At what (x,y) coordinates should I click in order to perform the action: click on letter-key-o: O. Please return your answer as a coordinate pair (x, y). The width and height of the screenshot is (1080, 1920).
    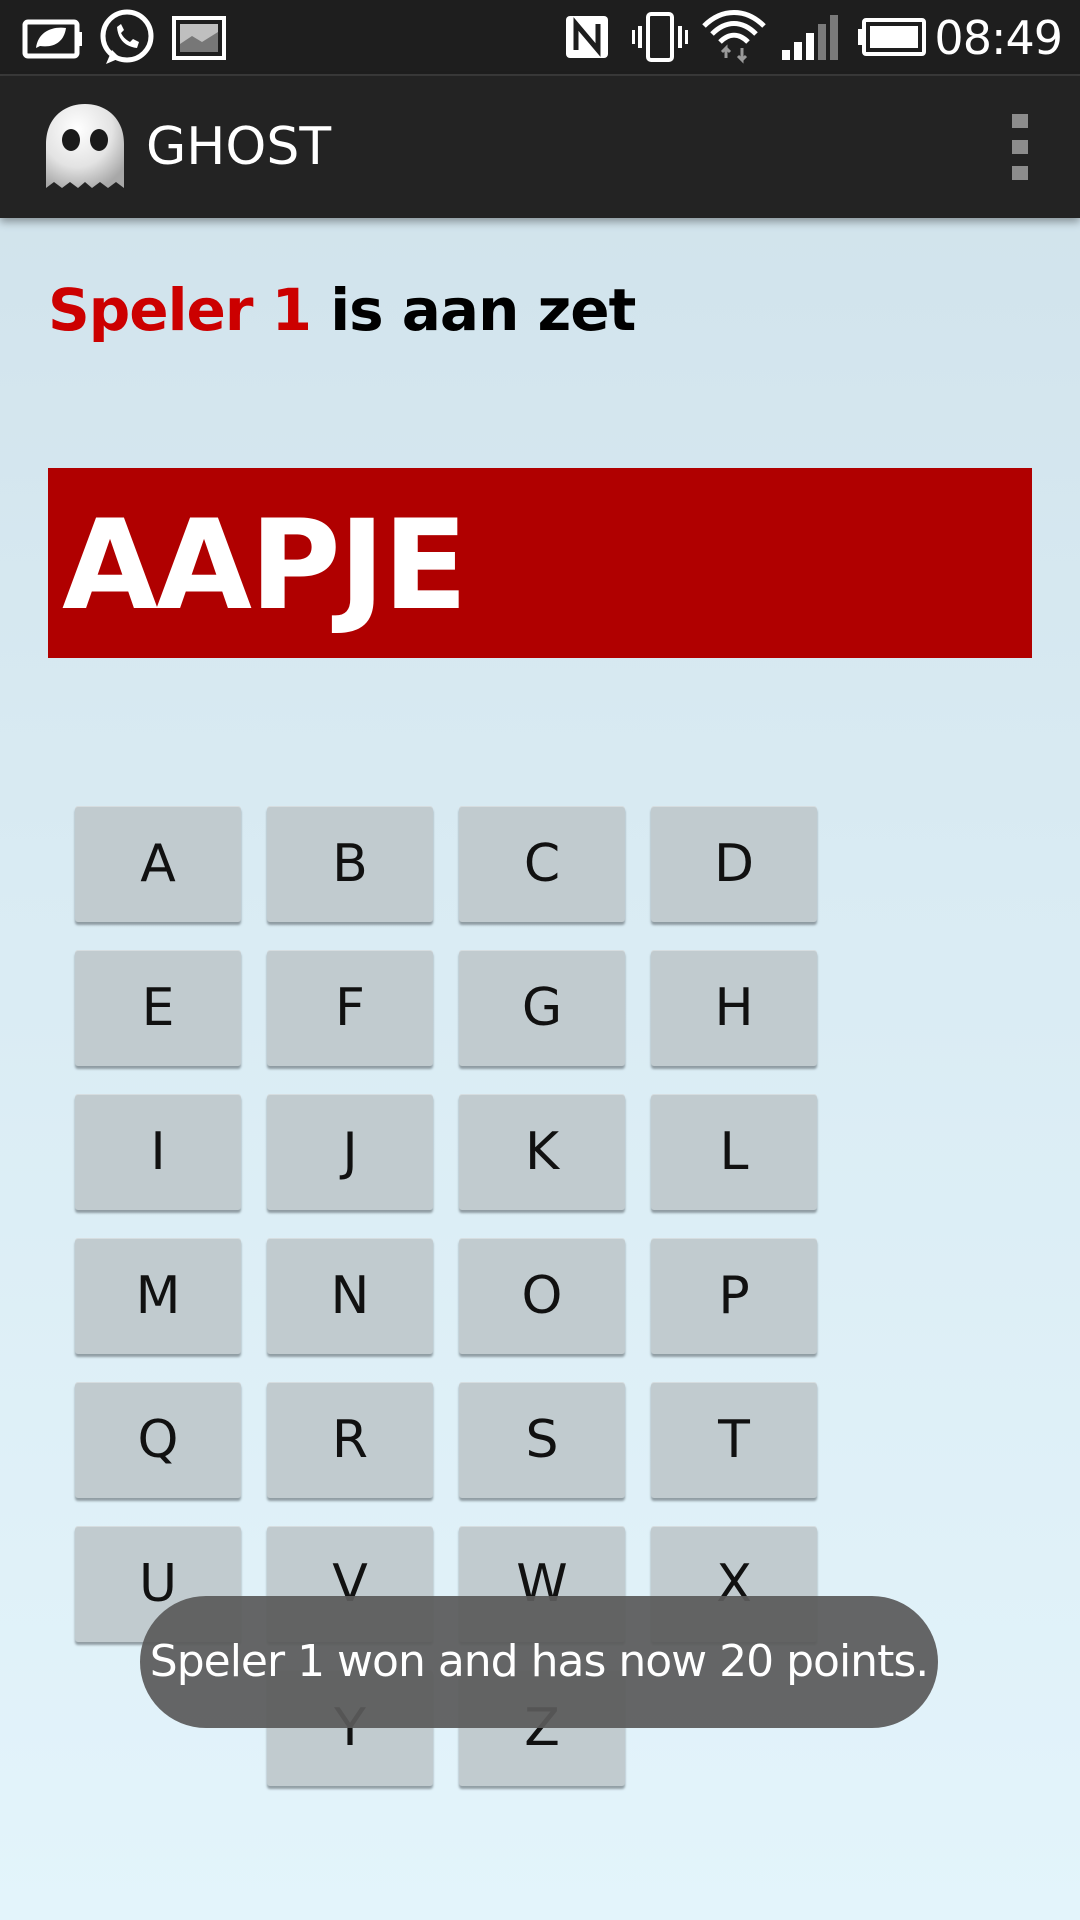
    Looking at the image, I should click on (542, 1296).